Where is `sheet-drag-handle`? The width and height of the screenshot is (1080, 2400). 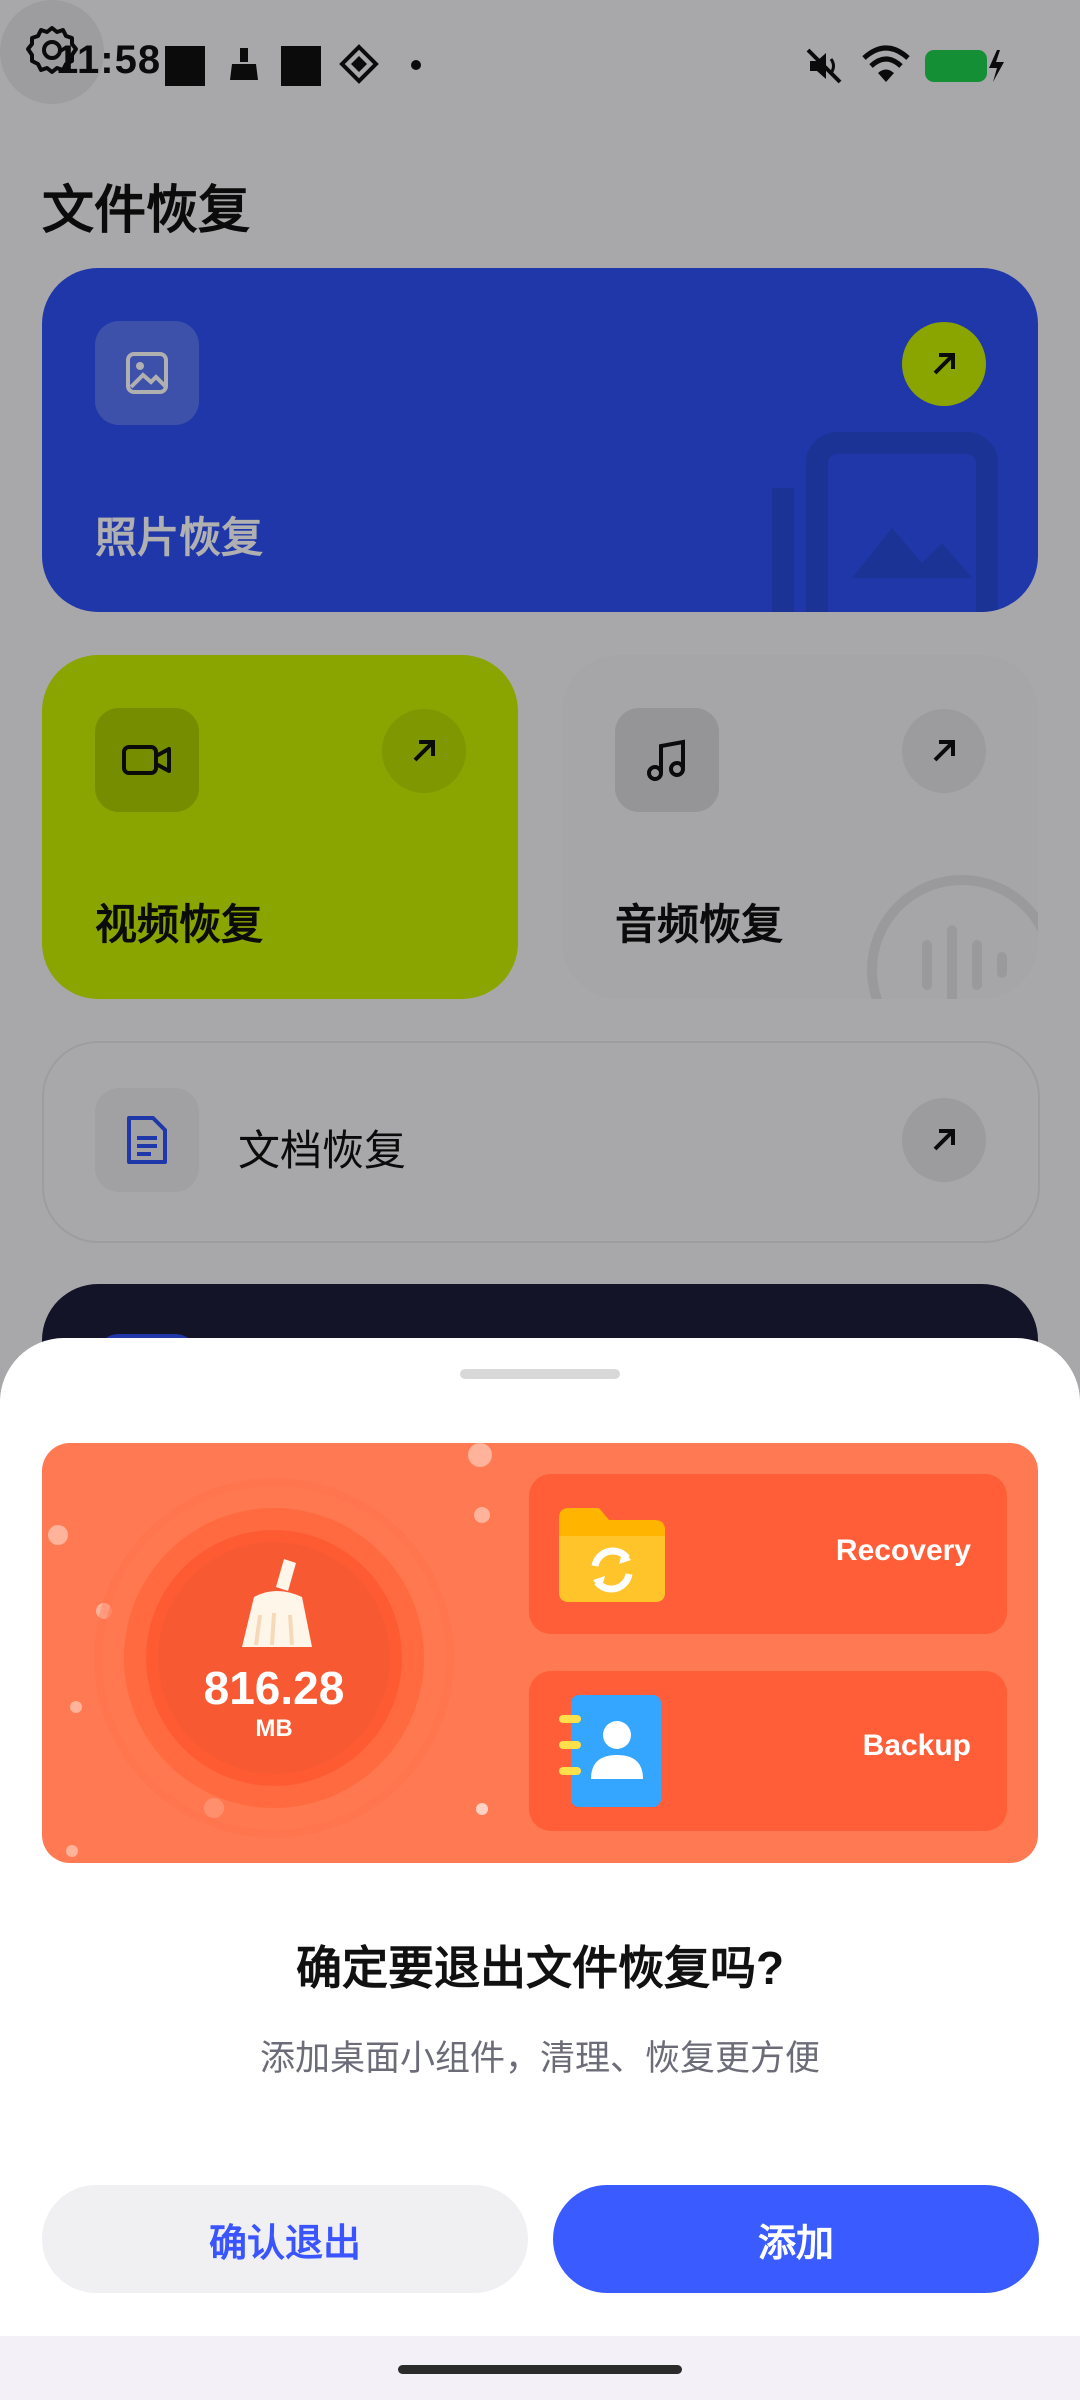 sheet-drag-handle is located at coordinates (540, 1374).